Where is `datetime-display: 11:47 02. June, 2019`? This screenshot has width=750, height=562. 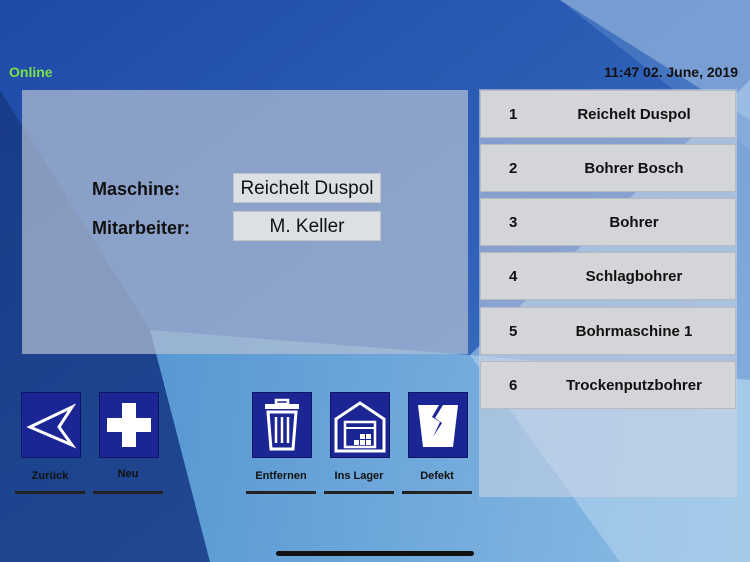 datetime-display: 11:47 02. June, 2019 is located at coordinates (671, 72).